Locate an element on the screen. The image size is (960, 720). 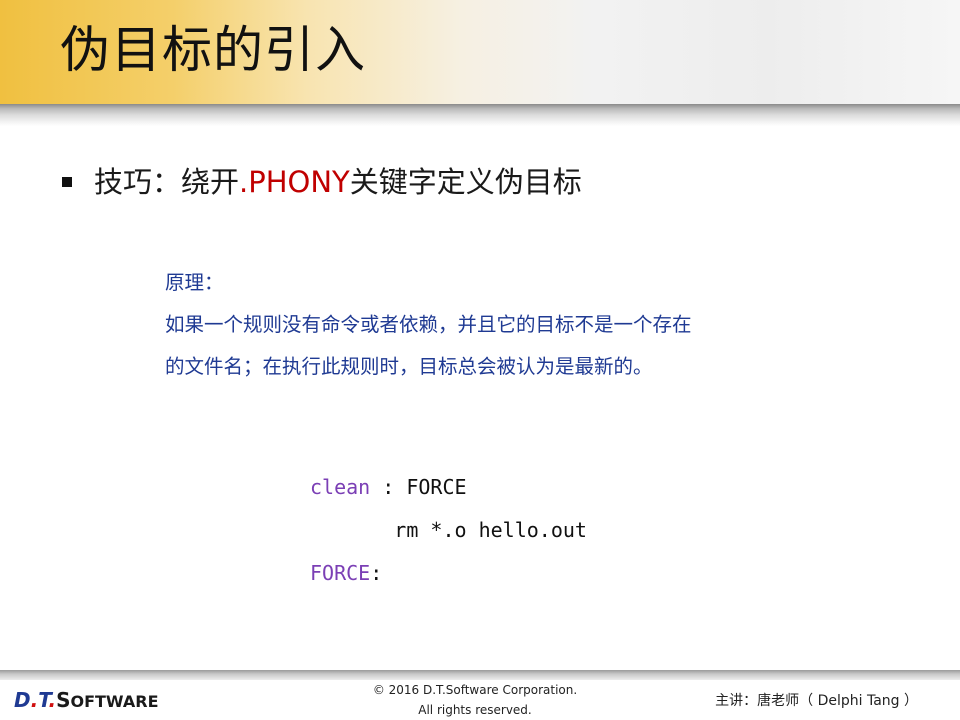
code-deps-force: : FORCE is located at coordinates (418, 487).